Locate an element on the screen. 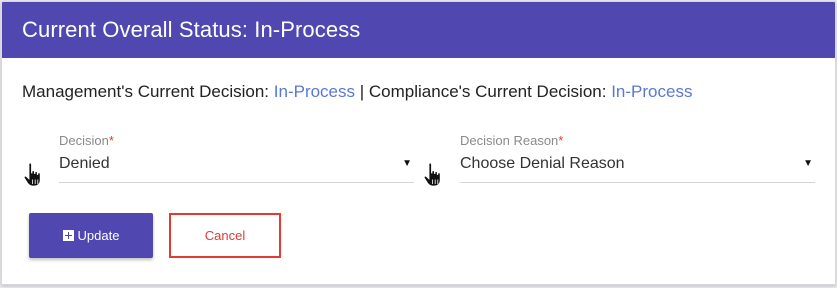 The image size is (837, 288). cancel-button: Cancel is located at coordinates (225, 235).